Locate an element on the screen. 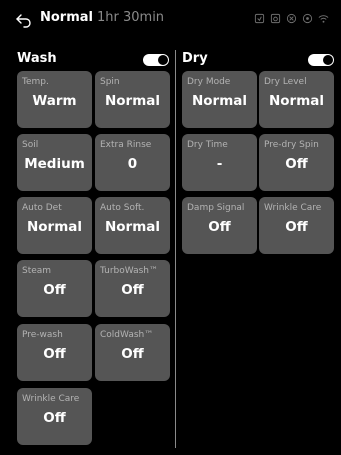 Image resolution: width=341 pixels, height=455 pixels. wash-tile-turbowash: TurboWash™ Off is located at coordinates (132, 288).